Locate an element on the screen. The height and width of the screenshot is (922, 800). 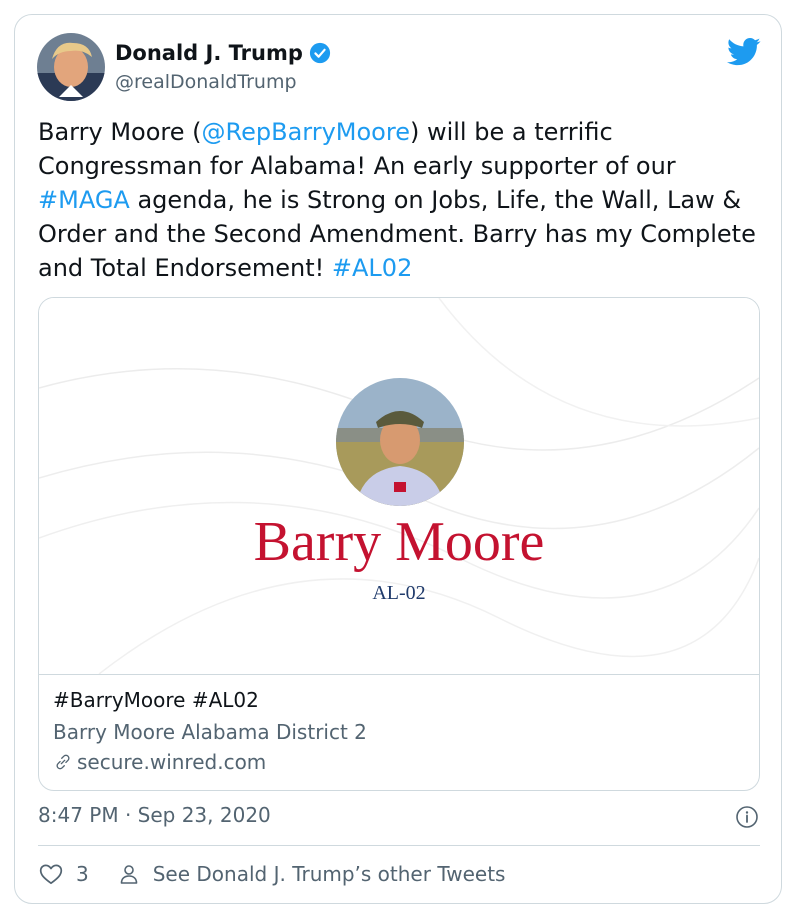
card-title: #BarryMoore #AL02 is located at coordinates (156, 700).